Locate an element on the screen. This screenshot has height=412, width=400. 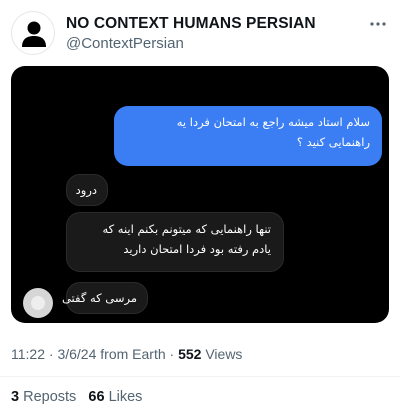
views-count: 552 is located at coordinates (190, 354).